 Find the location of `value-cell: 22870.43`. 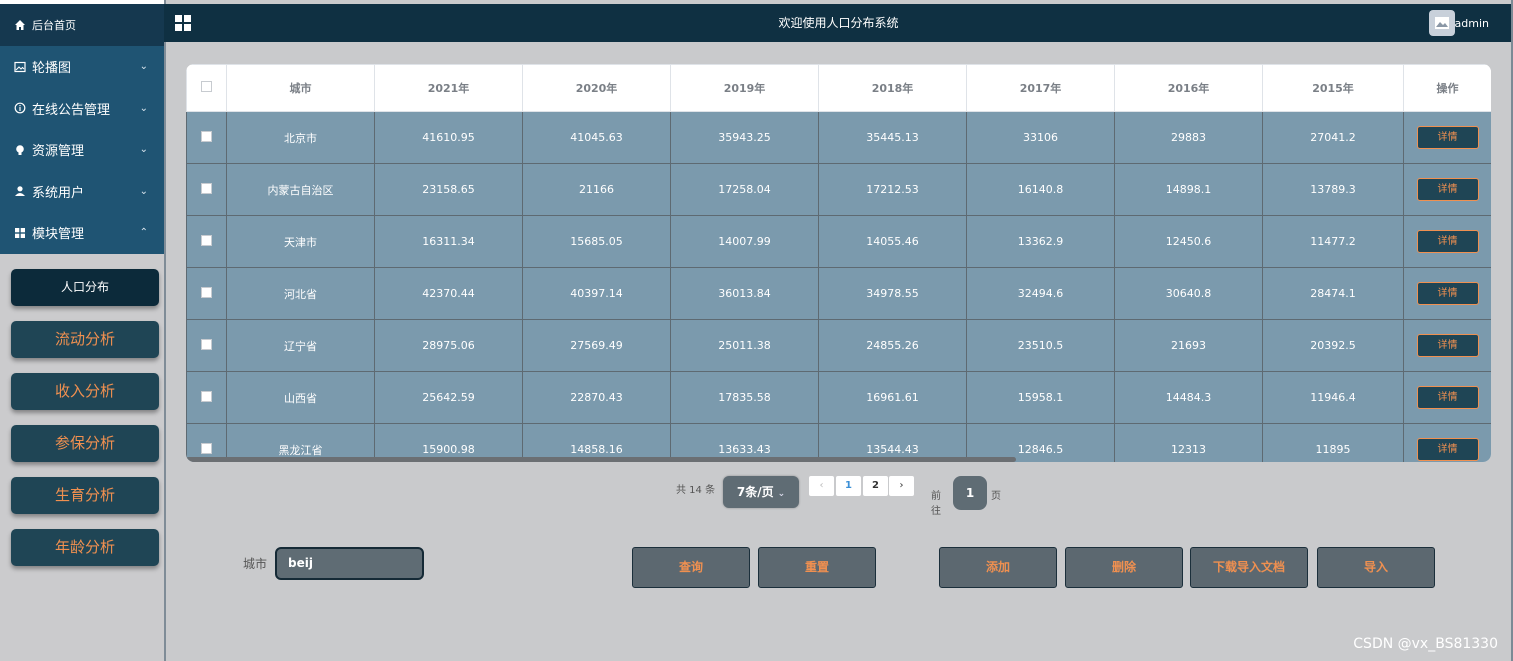

value-cell: 22870.43 is located at coordinates (596, 397).